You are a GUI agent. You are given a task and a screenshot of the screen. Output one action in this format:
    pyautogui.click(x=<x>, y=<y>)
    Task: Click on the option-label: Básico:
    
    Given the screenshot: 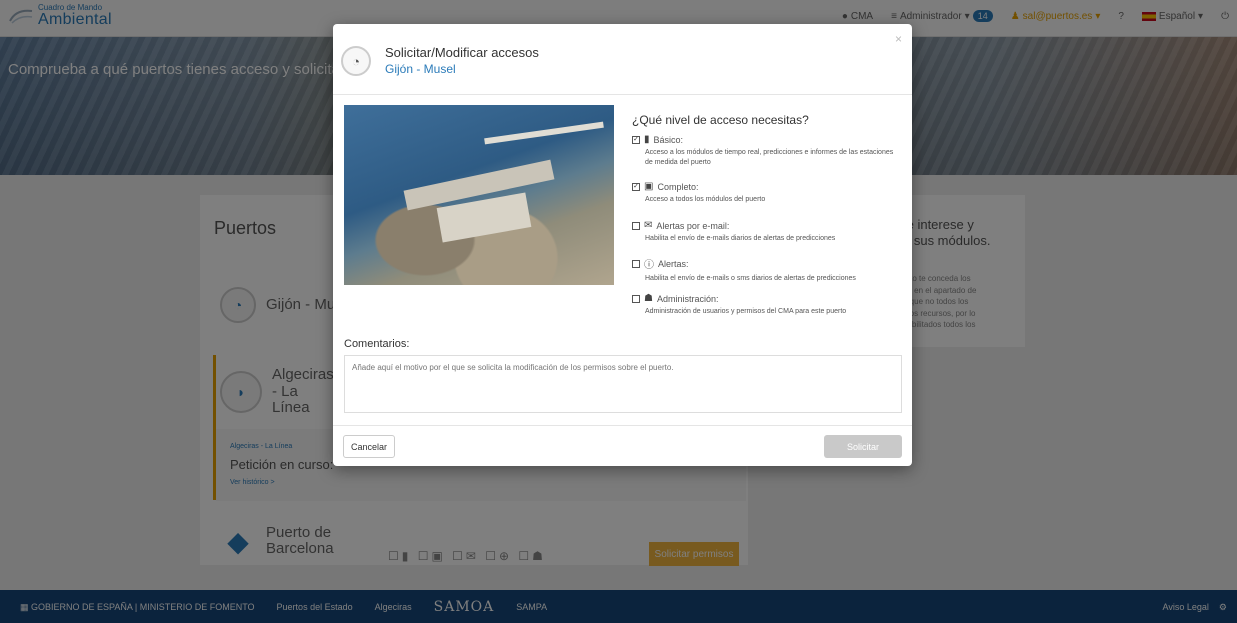 What is the action you would take?
    pyautogui.click(x=668, y=139)
    